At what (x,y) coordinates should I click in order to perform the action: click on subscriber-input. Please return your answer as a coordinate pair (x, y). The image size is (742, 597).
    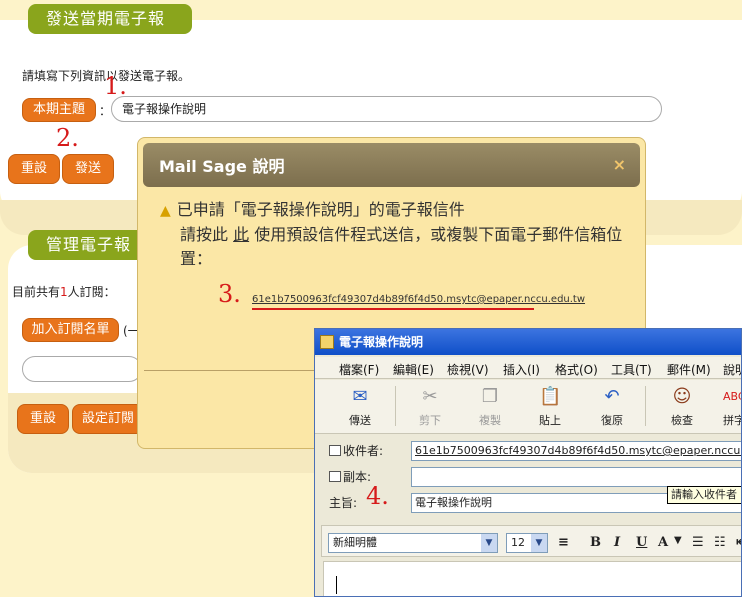
    Looking at the image, I should click on (82, 369).